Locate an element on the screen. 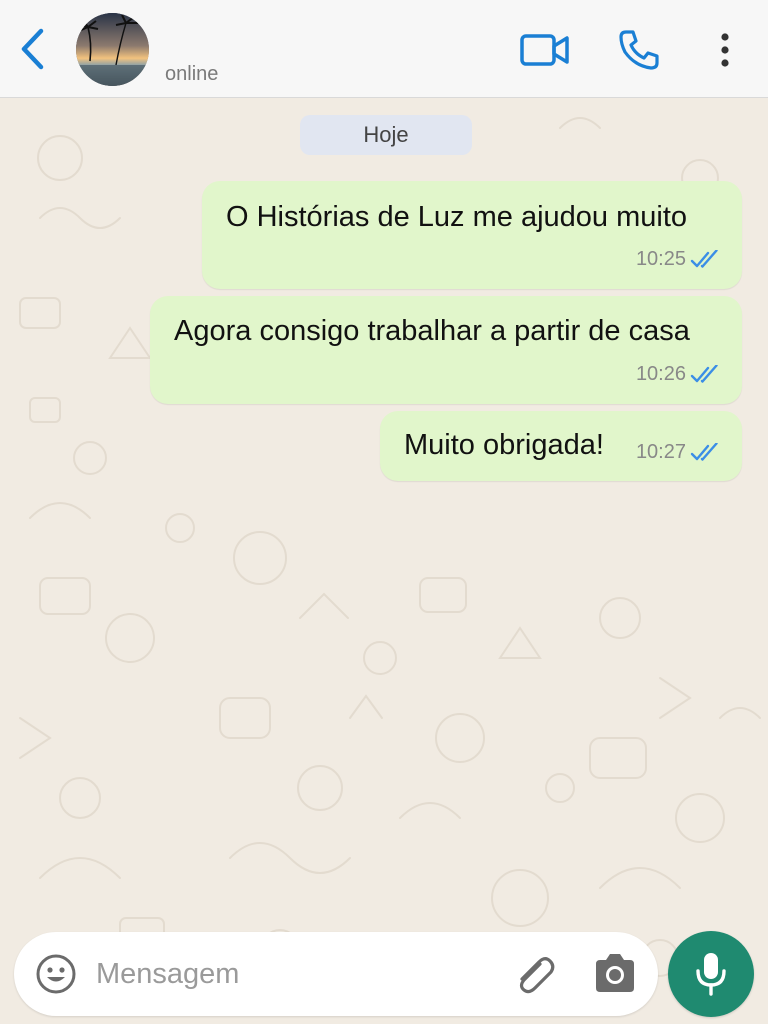 The height and width of the screenshot is (1024, 768). message-text: O Histórias de Luz me ajudou muito is located at coordinates (456, 217).